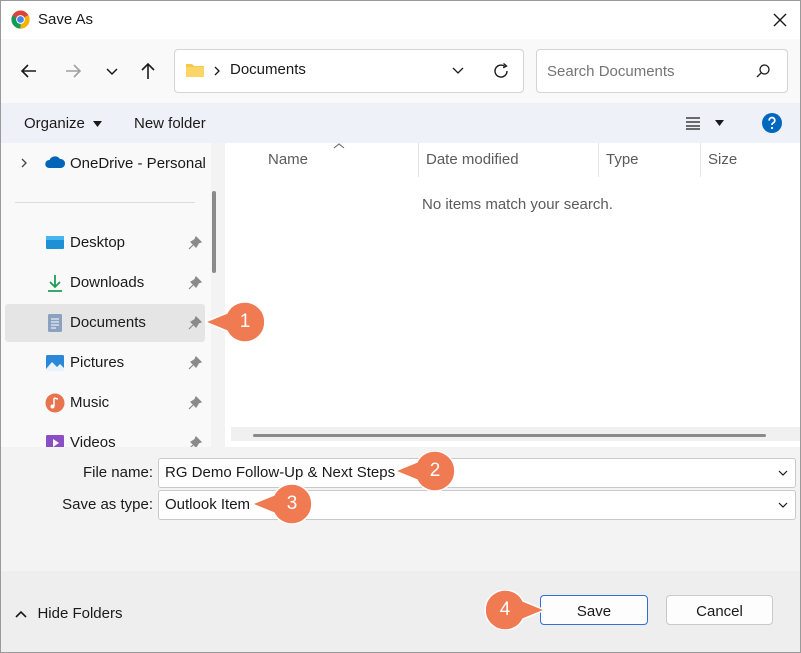 The width and height of the screenshot is (801, 653). What do you see at coordinates (763, 71) in the screenshot?
I see `search-icon` at bounding box center [763, 71].